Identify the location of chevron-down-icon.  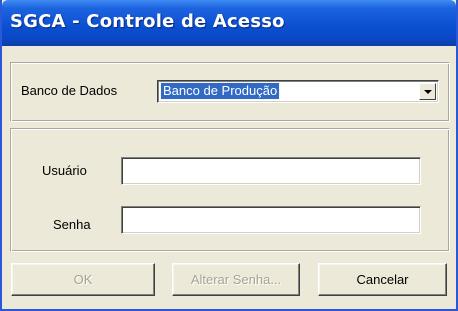
(427, 91).